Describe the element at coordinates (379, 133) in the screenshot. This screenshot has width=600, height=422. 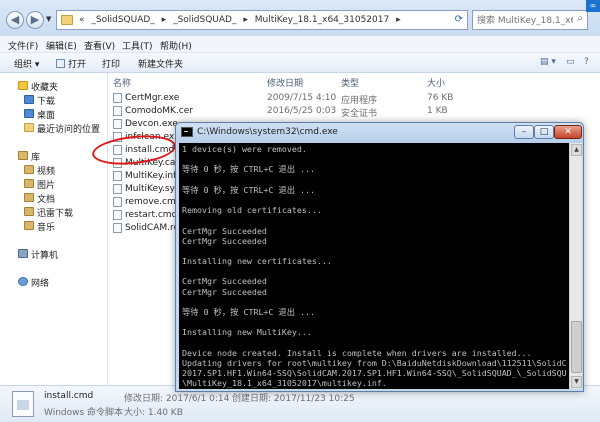
I see `cmd-title-bar: C:\Windows\system32\cmd.exe – □ ✕` at that location.